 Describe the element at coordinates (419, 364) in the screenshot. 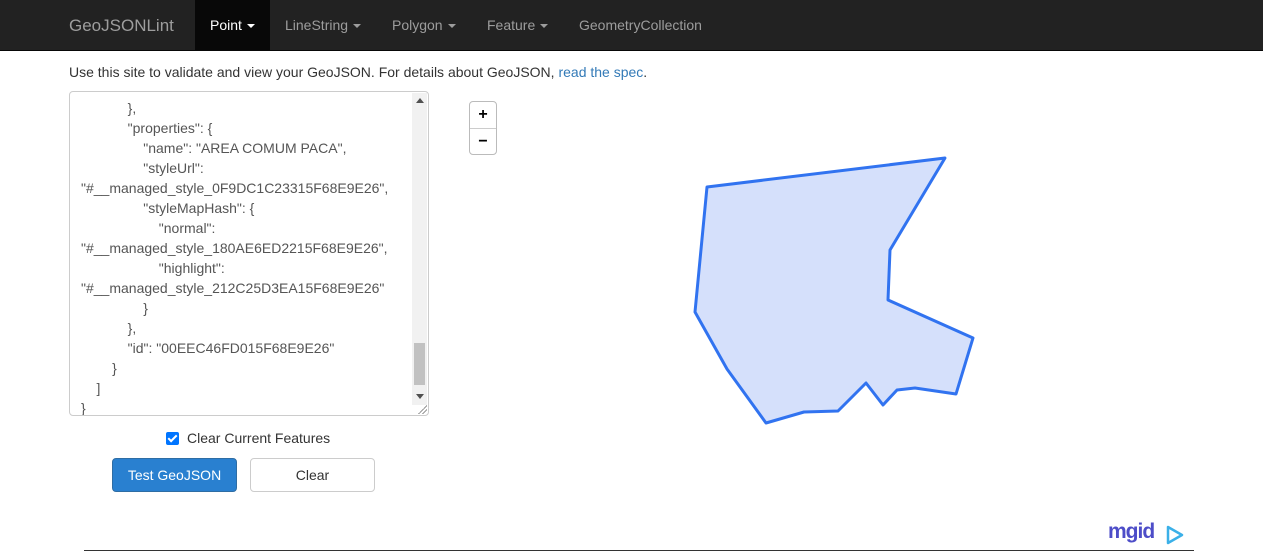

I see `scroll-thumb` at that location.